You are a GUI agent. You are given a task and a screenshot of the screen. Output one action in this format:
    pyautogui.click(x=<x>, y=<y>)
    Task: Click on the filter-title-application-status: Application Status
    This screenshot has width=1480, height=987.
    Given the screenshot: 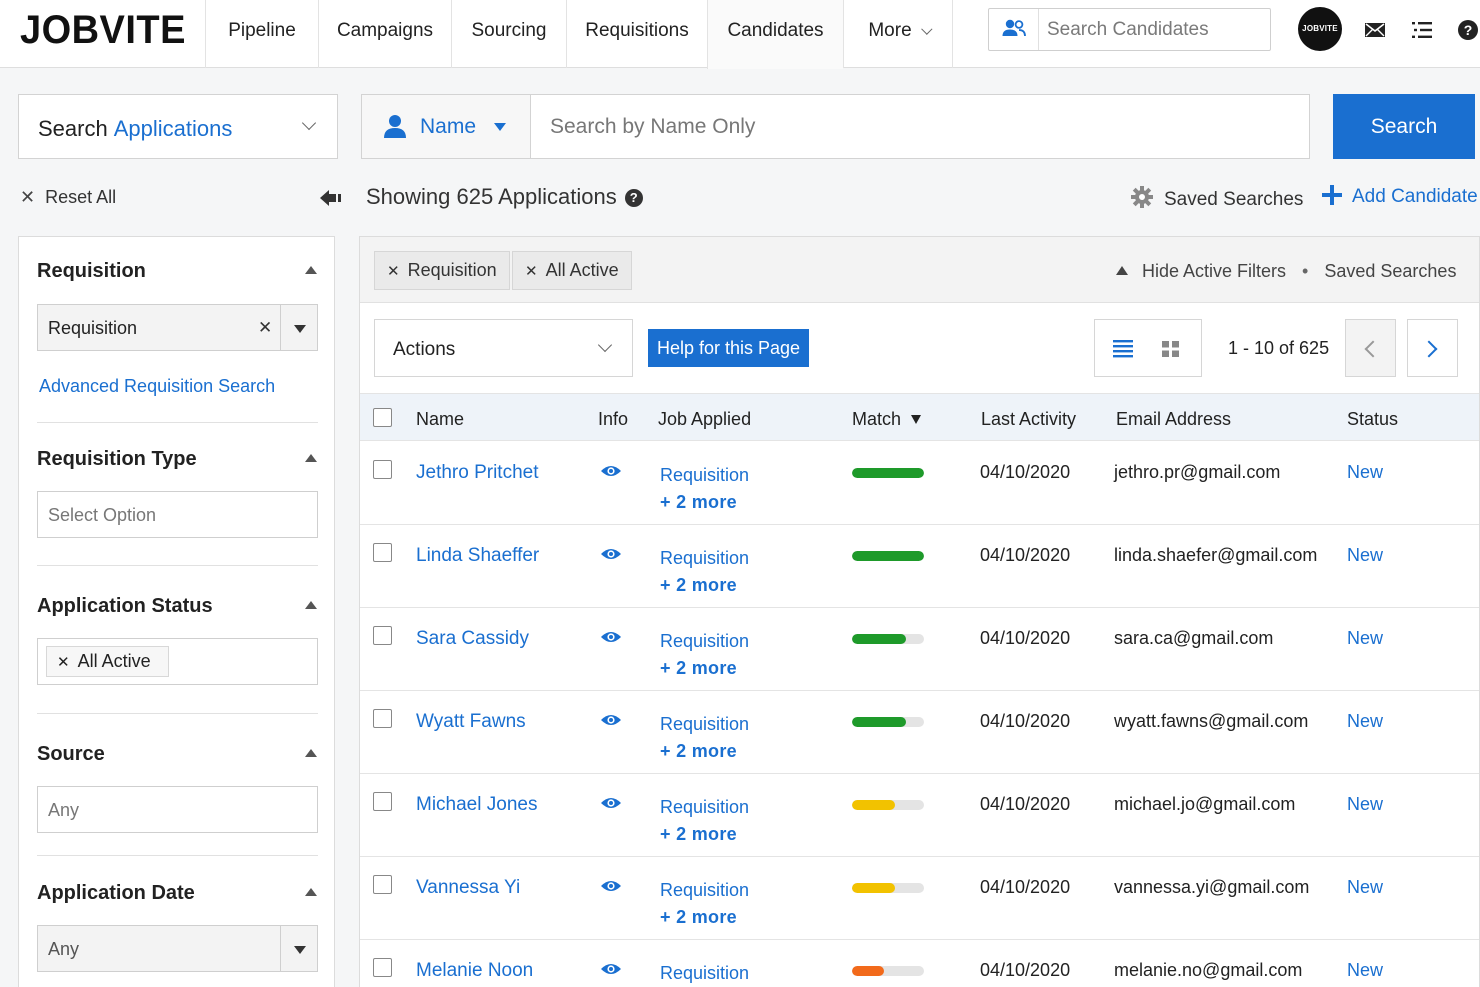 What is the action you would take?
    pyautogui.click(x=125, y=606)
    